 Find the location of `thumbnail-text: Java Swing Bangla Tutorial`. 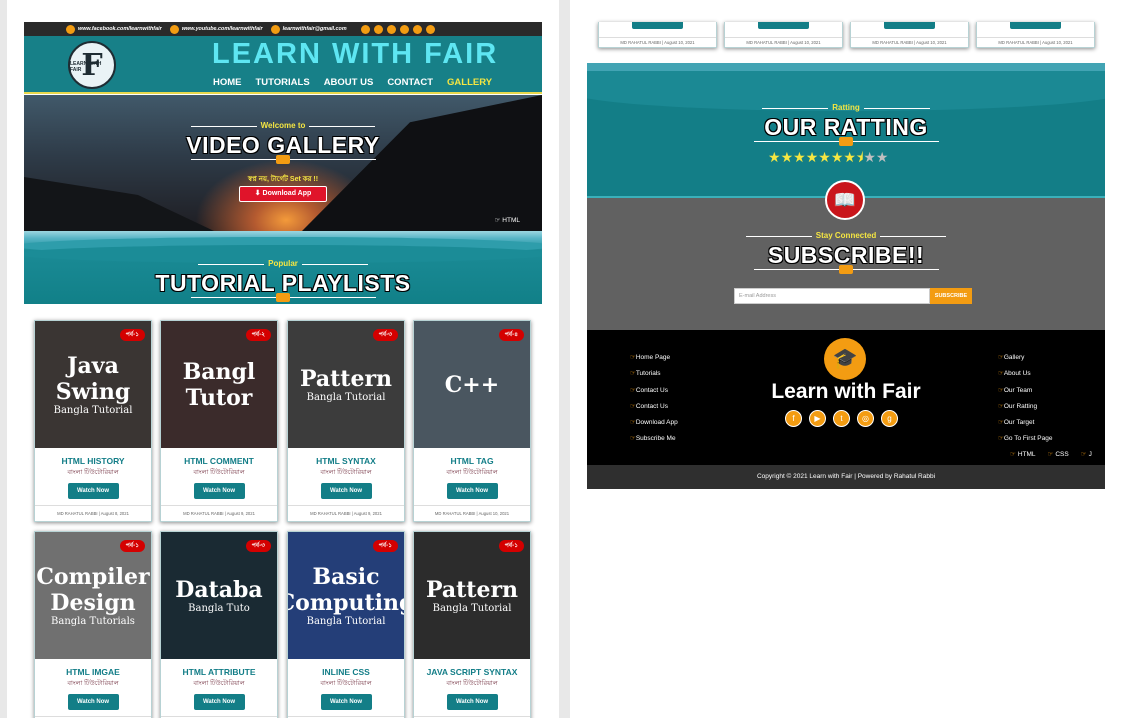

thumbnail-text: Java Swing Bangla Tutorial is located at coordinates (93, 384).